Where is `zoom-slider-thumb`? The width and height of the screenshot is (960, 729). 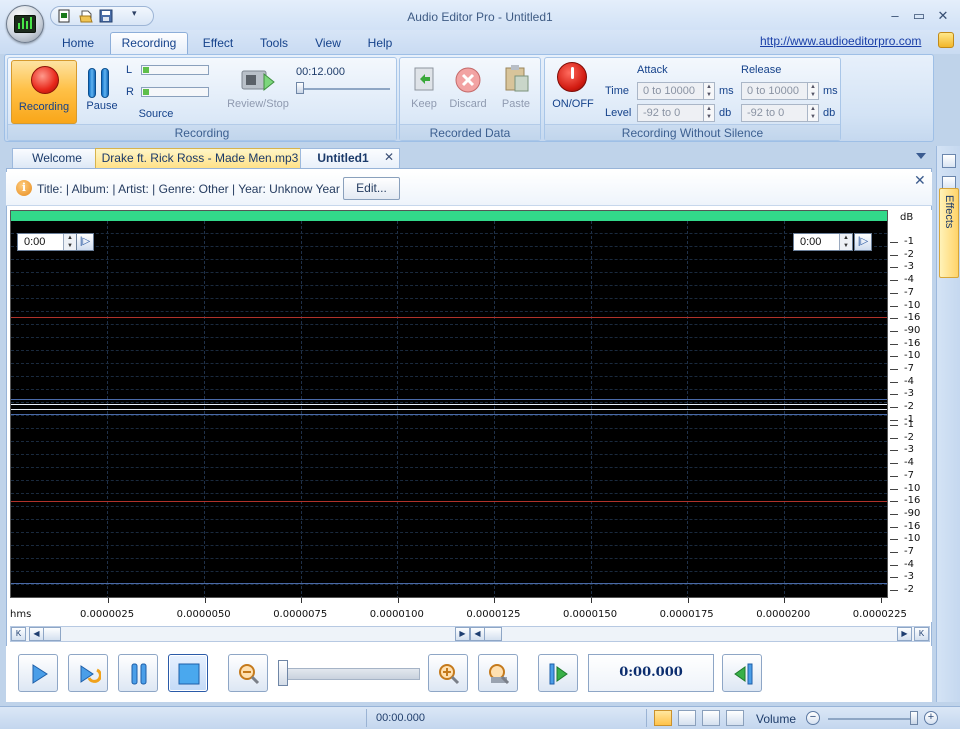
zoom-slider-thumb is located at coordinates (283, 673).